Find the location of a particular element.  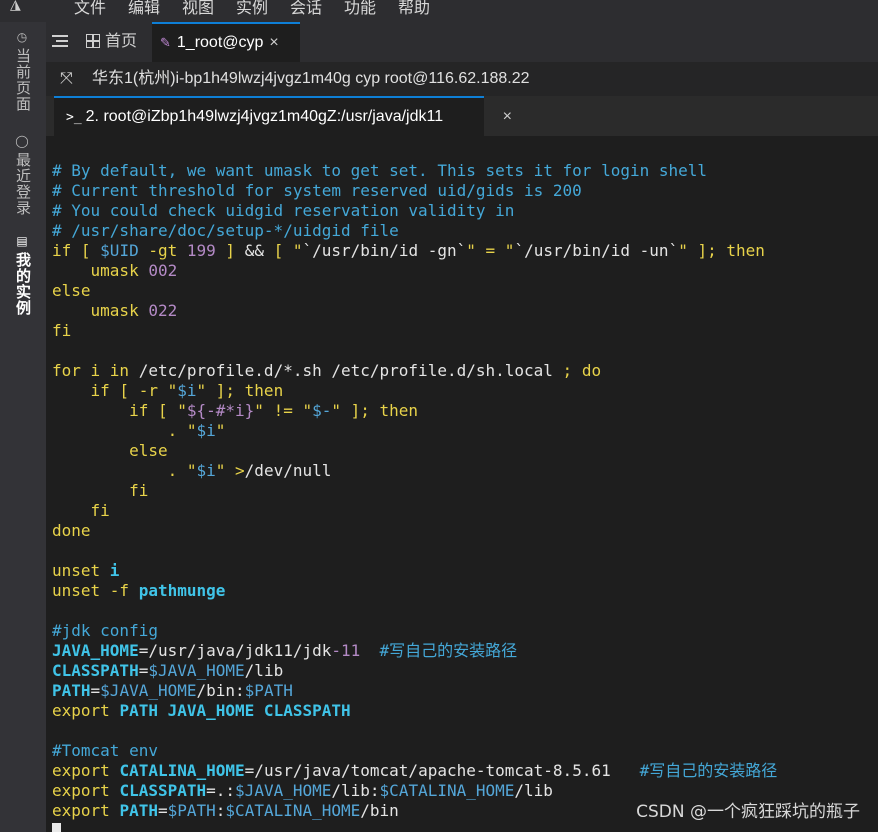

terminal-token: : is located at coordinates (220, 810).